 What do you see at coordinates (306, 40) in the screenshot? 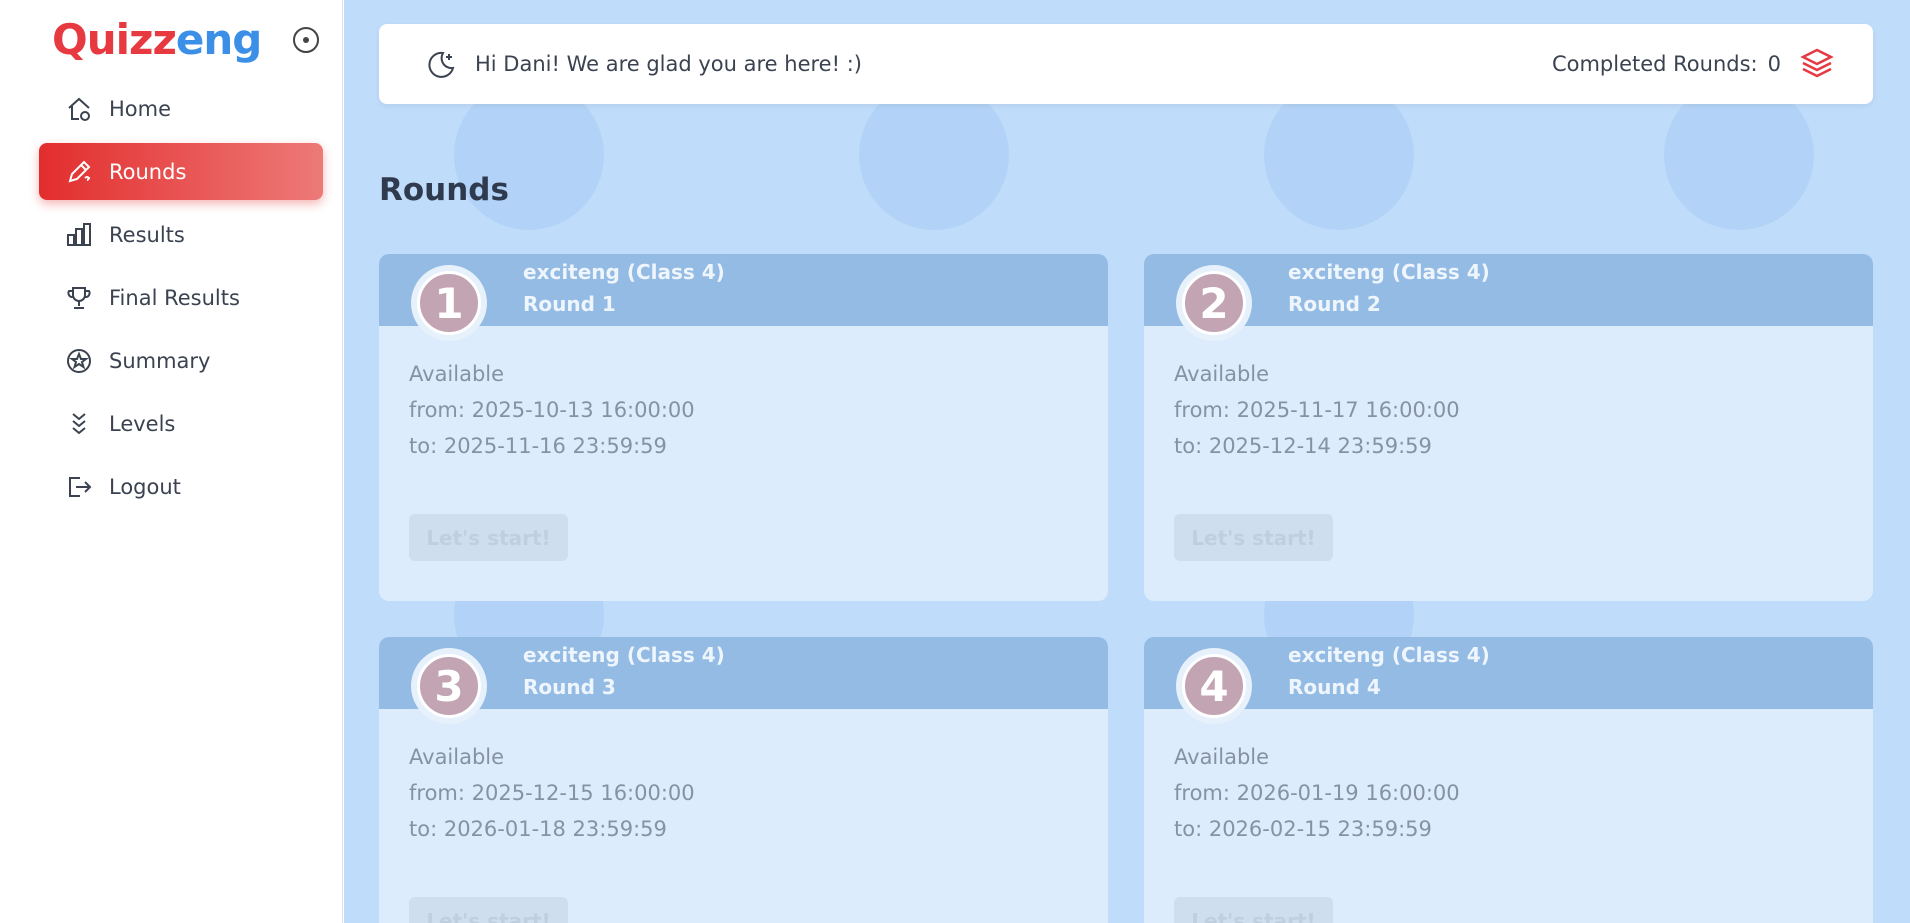
I see `sidebar-toggle-icon` at bounding box center [306, 40].